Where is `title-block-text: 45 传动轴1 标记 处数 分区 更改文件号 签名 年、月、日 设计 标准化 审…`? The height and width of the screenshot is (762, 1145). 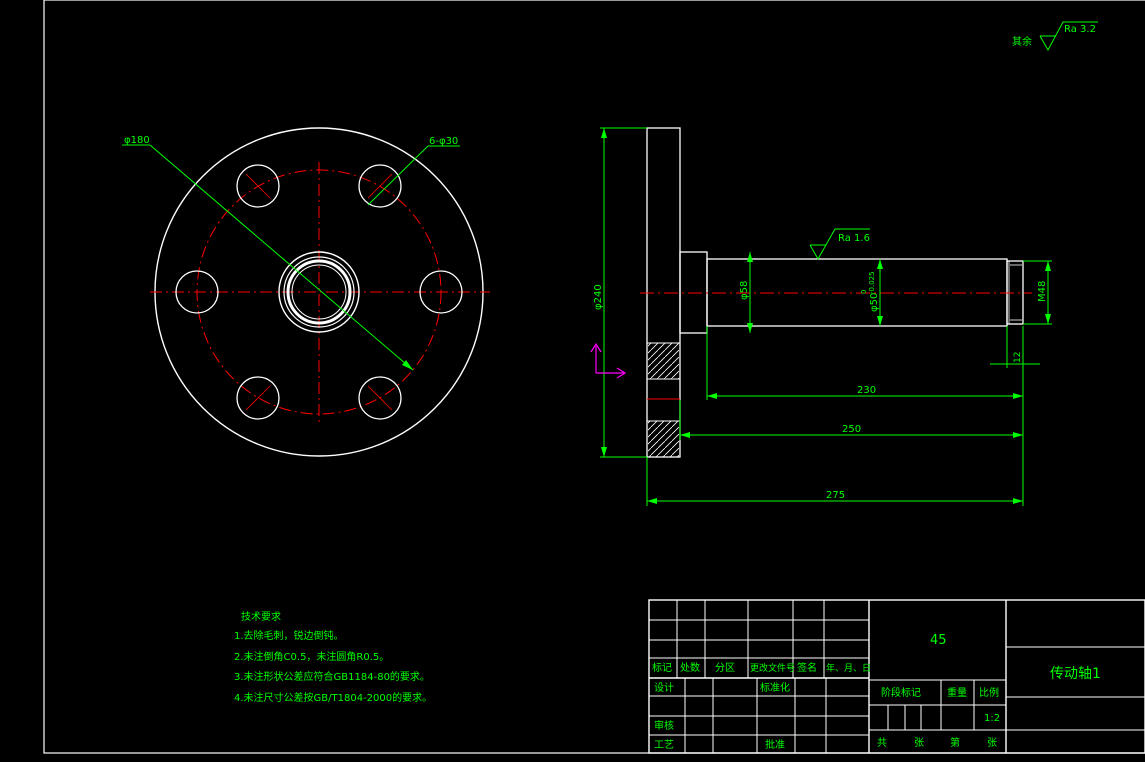
title-block-text: 45 传动轴1 标记 处数 分区 更改文件号 签名 年、月、日 设计 标准化 审… is located at coordinates (876, 692).